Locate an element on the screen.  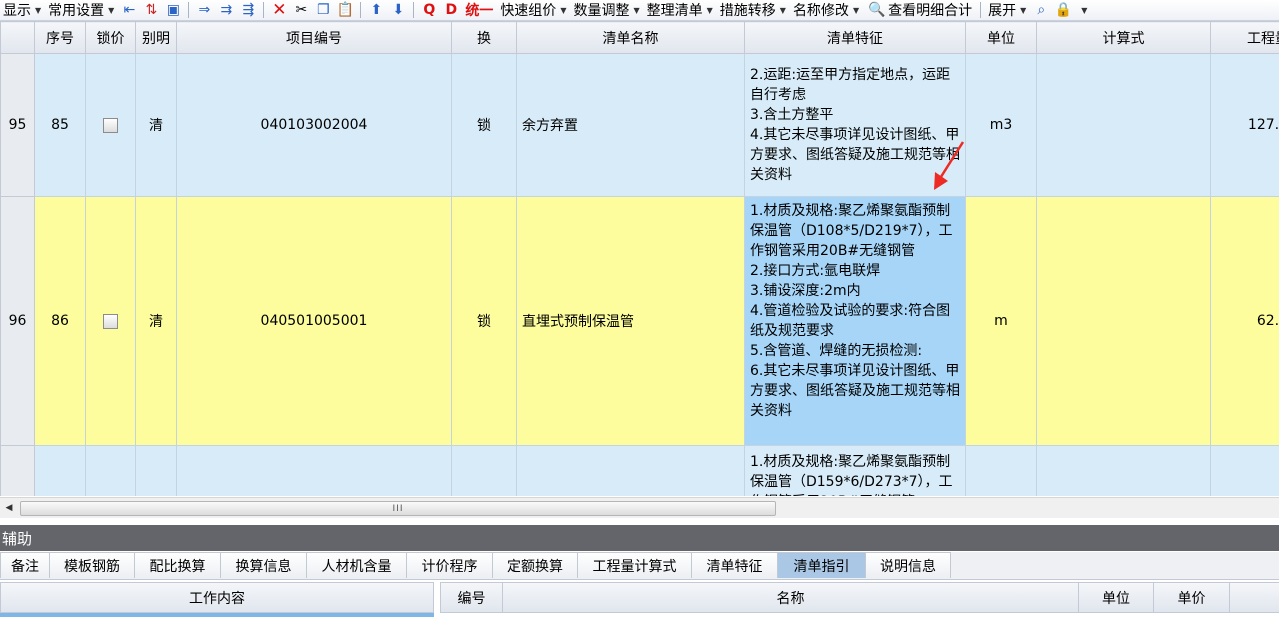
tab-quota-conversion: 定额换算 is located at coordinates (535, 565).